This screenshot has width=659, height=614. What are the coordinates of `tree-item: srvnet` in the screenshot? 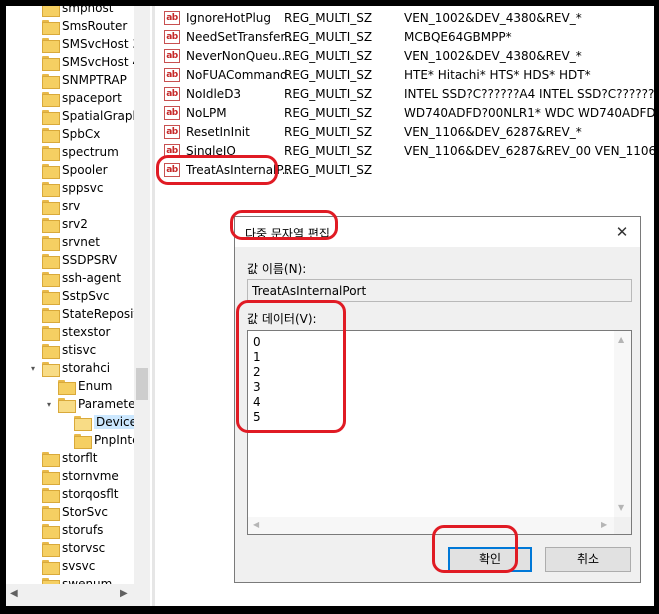 It's located at (64, 242).